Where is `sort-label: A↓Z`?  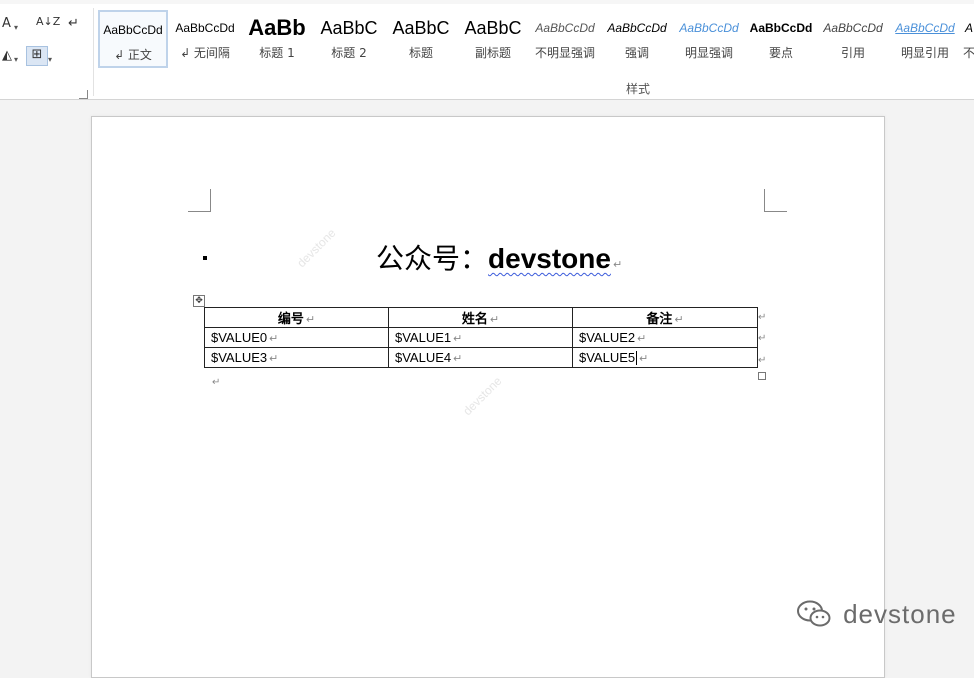
sort-label: A↓Z is located at coordinates (48, 21).